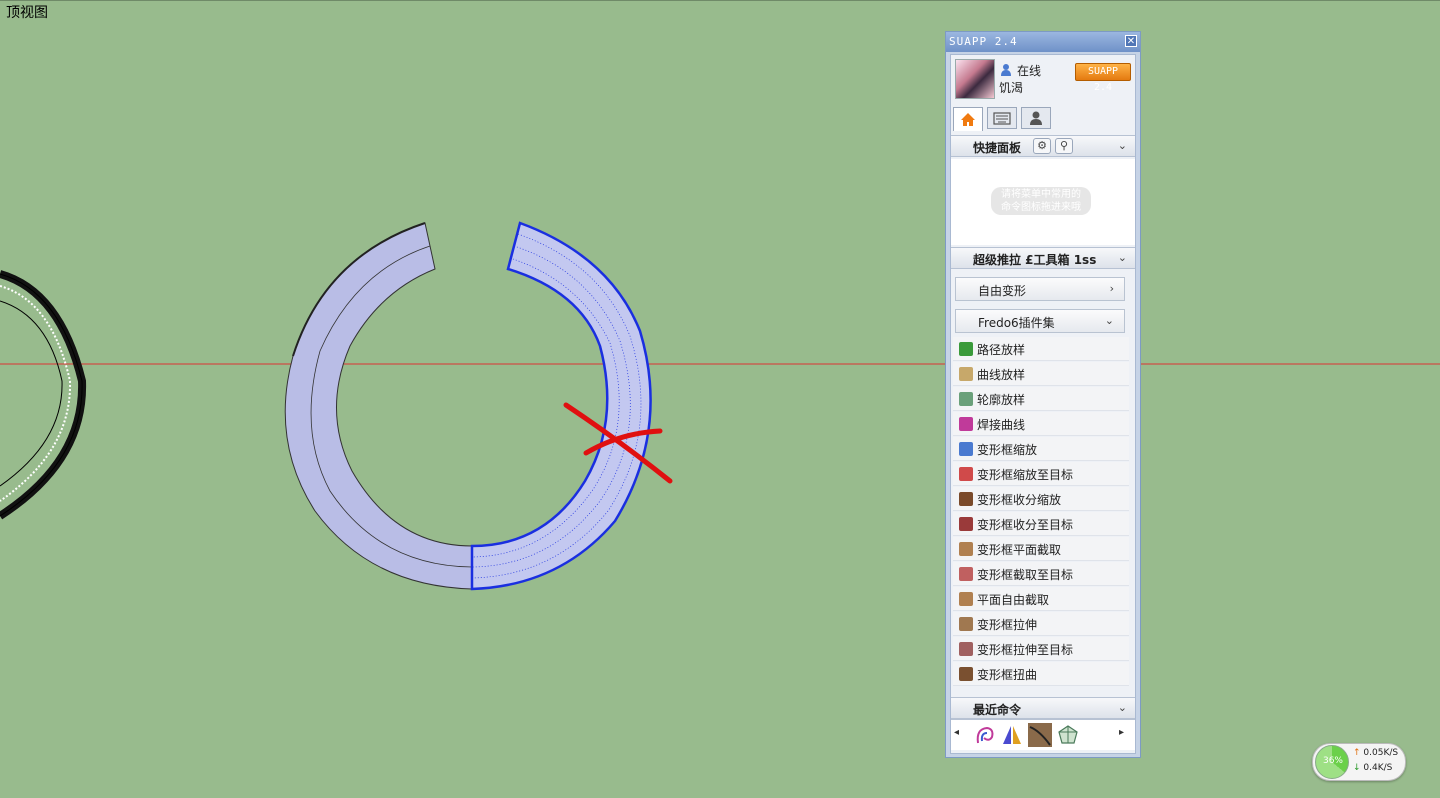  Describe the element at coordinates (1025, 475) in the screenshot. I see `command-label: 变形框缩放至目标` at that location.